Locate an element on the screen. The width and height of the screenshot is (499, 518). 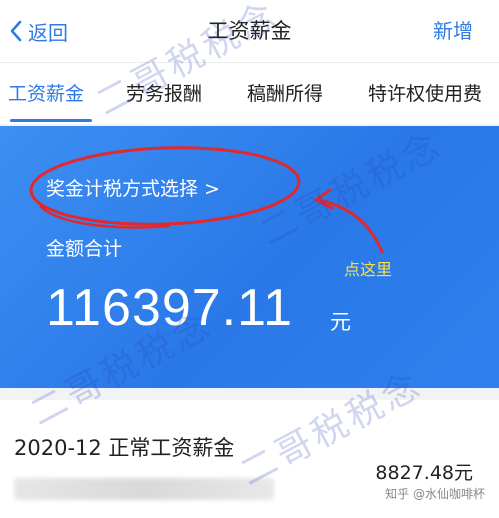
record-subtitle-blurred is located at coordinates (144, 489).